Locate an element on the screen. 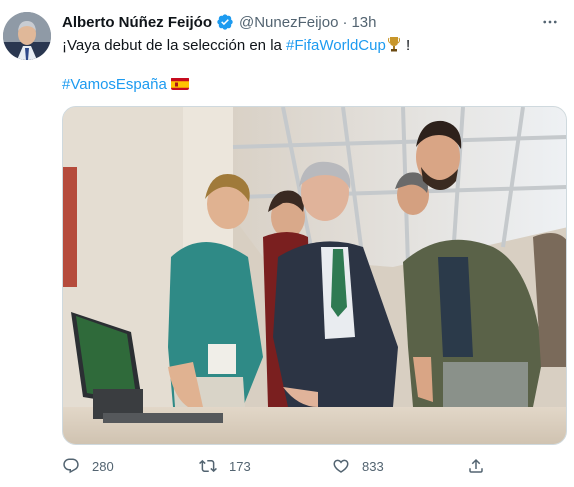 The width and height of the screenshot is (574, 487). author-name: Alberto Núñez Feijóo is located at coordinates (137, 22).